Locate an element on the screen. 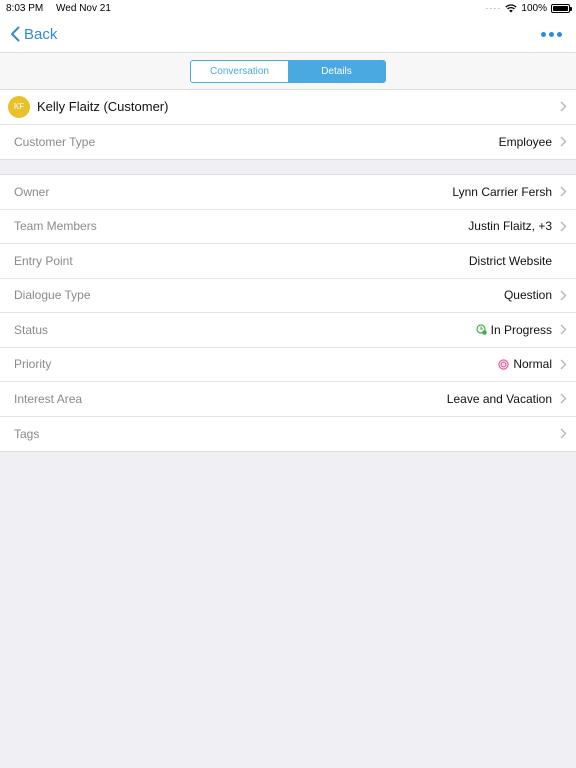  priority-value: Normal is located at coordinates (532, 364).